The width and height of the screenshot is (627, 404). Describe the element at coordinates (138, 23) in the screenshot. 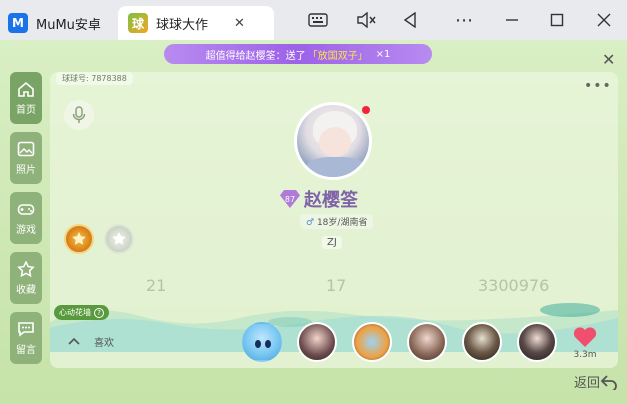

I see `game-icon: 球` at that location.